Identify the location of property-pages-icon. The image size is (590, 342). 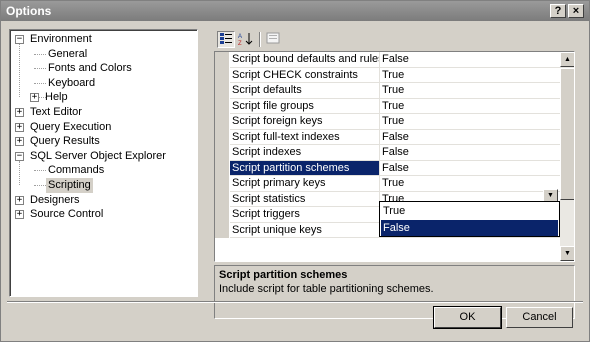
(273, 39).